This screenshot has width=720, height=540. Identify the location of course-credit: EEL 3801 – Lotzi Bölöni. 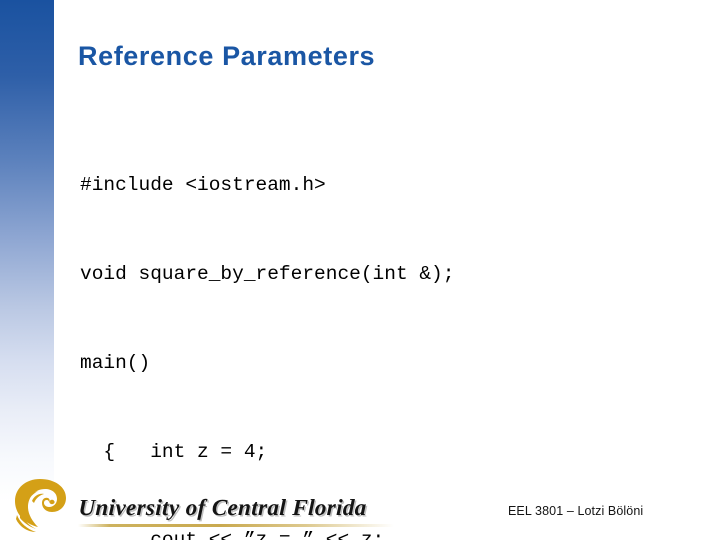
(576, 511).